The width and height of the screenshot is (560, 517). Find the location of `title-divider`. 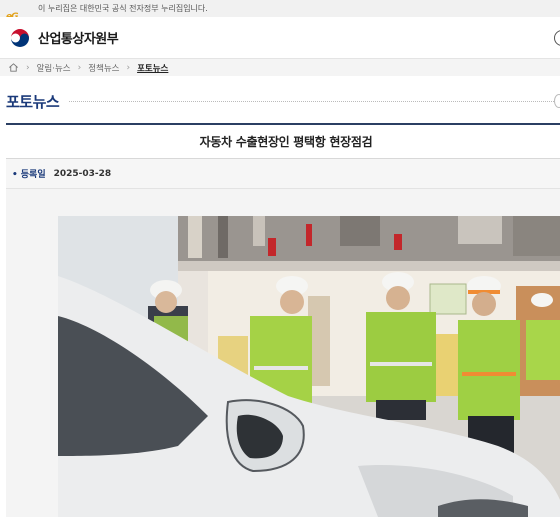

title-divider is located at coordinates (311, 101).